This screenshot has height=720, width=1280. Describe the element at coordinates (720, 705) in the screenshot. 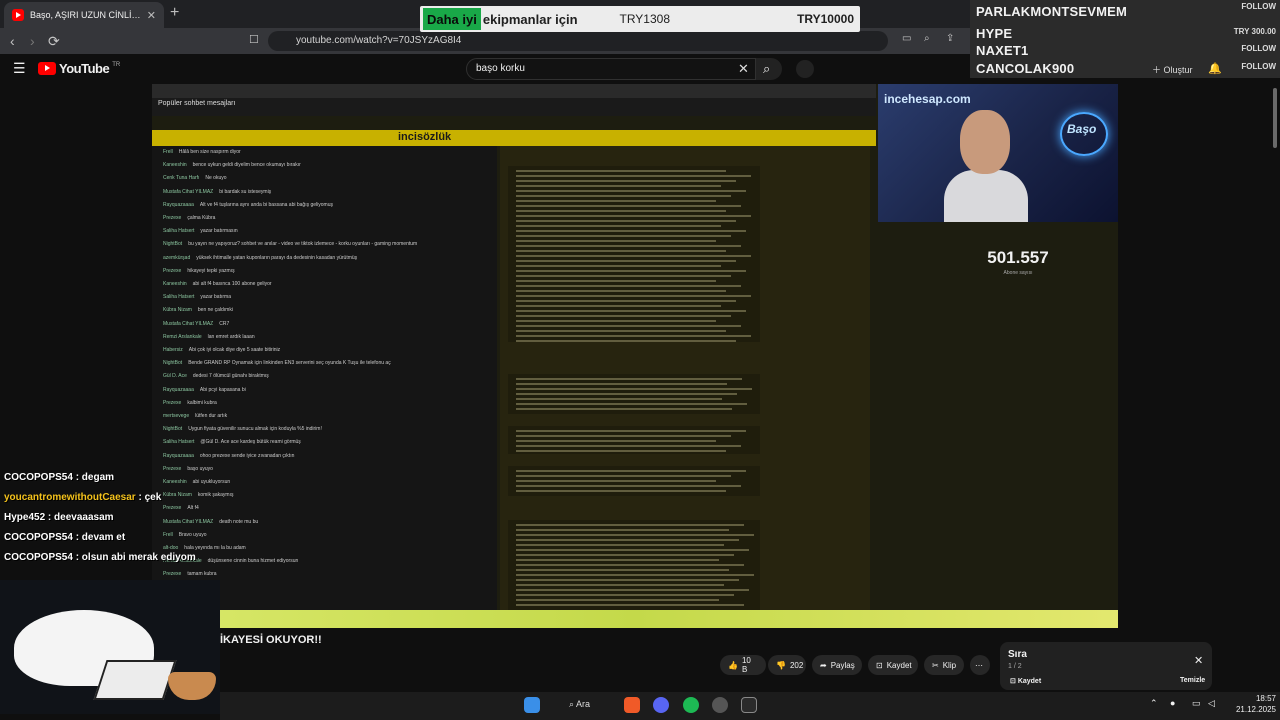

I see `steam-icon` at that location.